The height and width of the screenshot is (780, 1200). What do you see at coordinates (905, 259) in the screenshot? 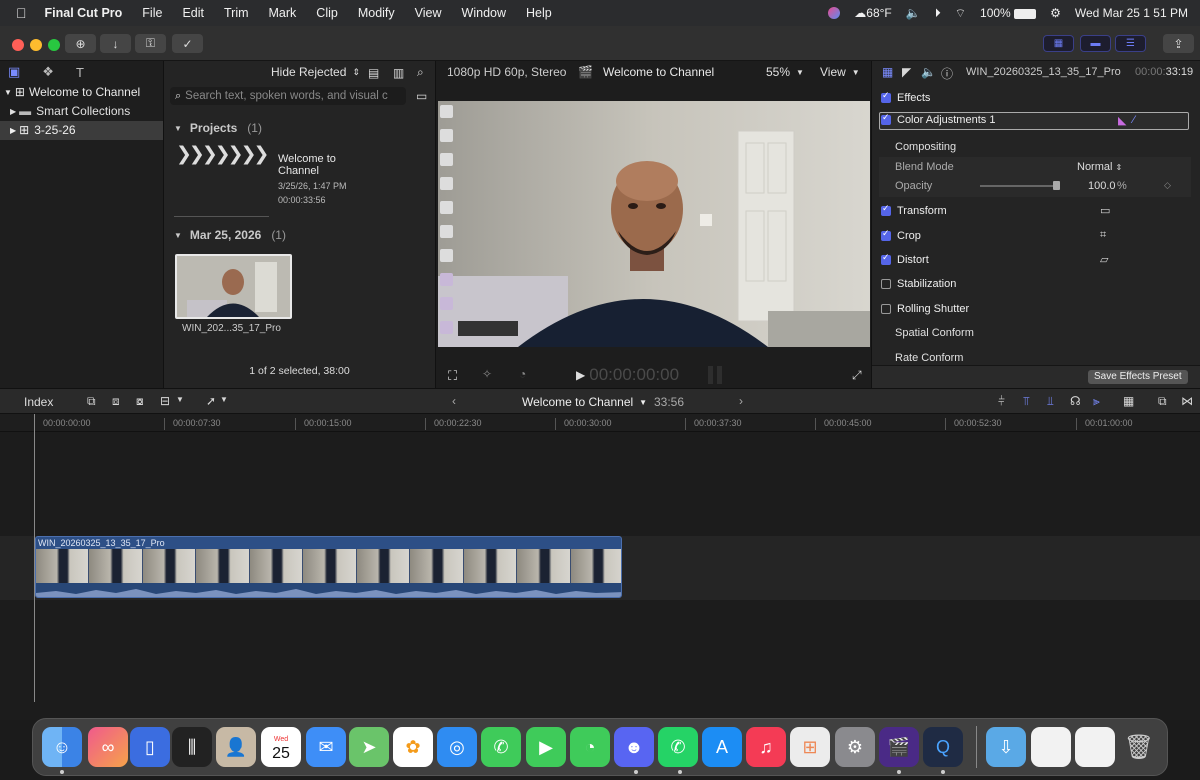
I see `distort-section: Distort` at bounding box center [905, 259].